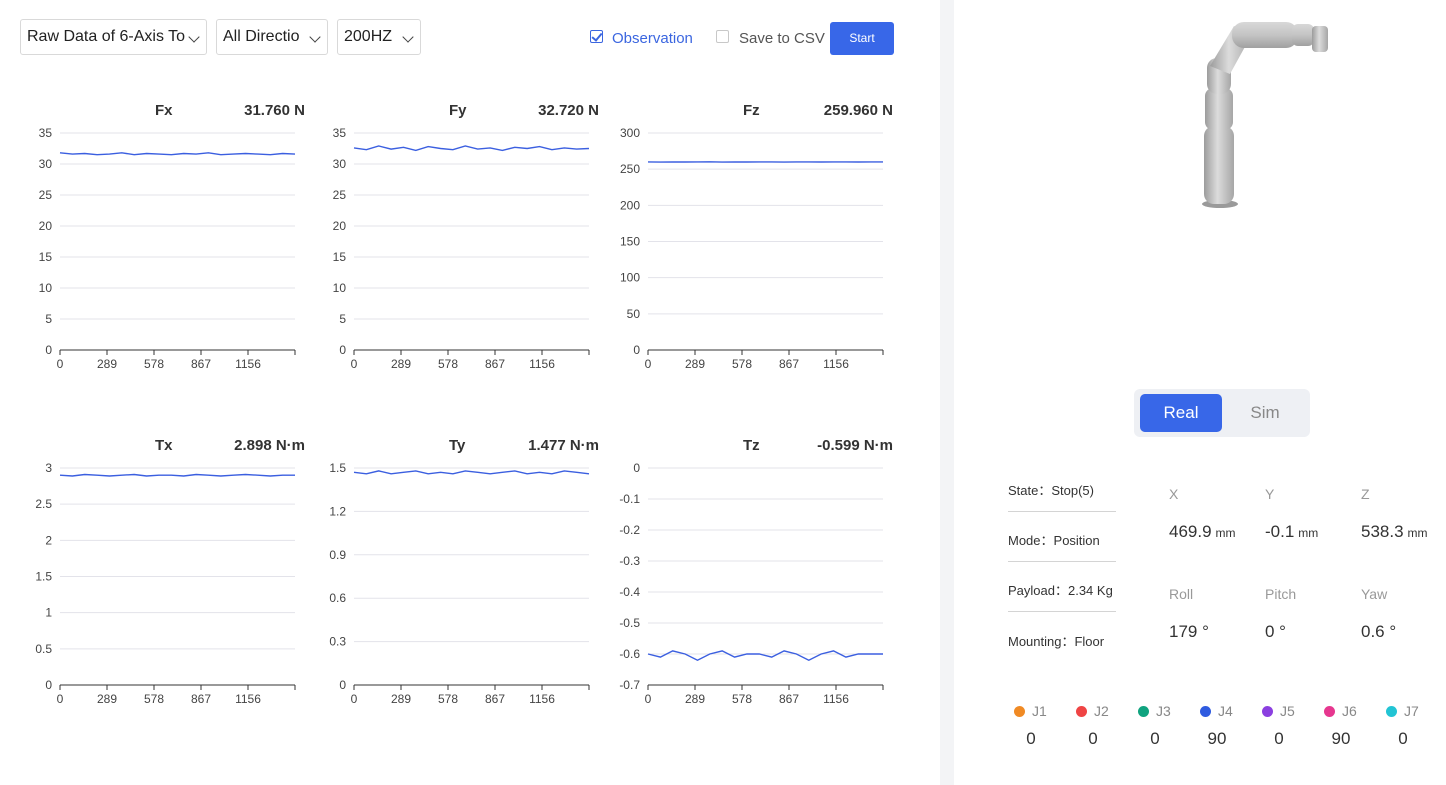  What do you see at coordinates (652, 39) in the screenshot?
I see `observation-label: Observation` at bounding box center [652, 39].